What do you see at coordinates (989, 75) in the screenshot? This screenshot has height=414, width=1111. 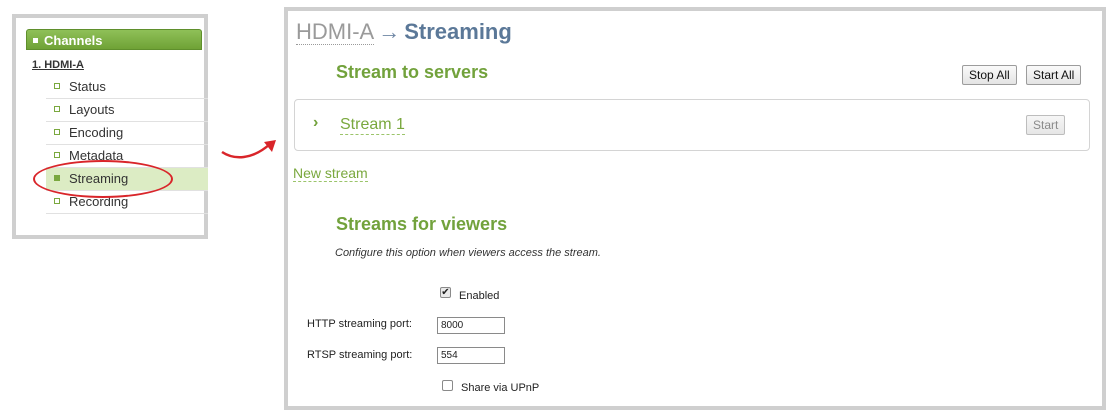 I see `stop-all-button: Stop All` at bounding box center [989, 75].